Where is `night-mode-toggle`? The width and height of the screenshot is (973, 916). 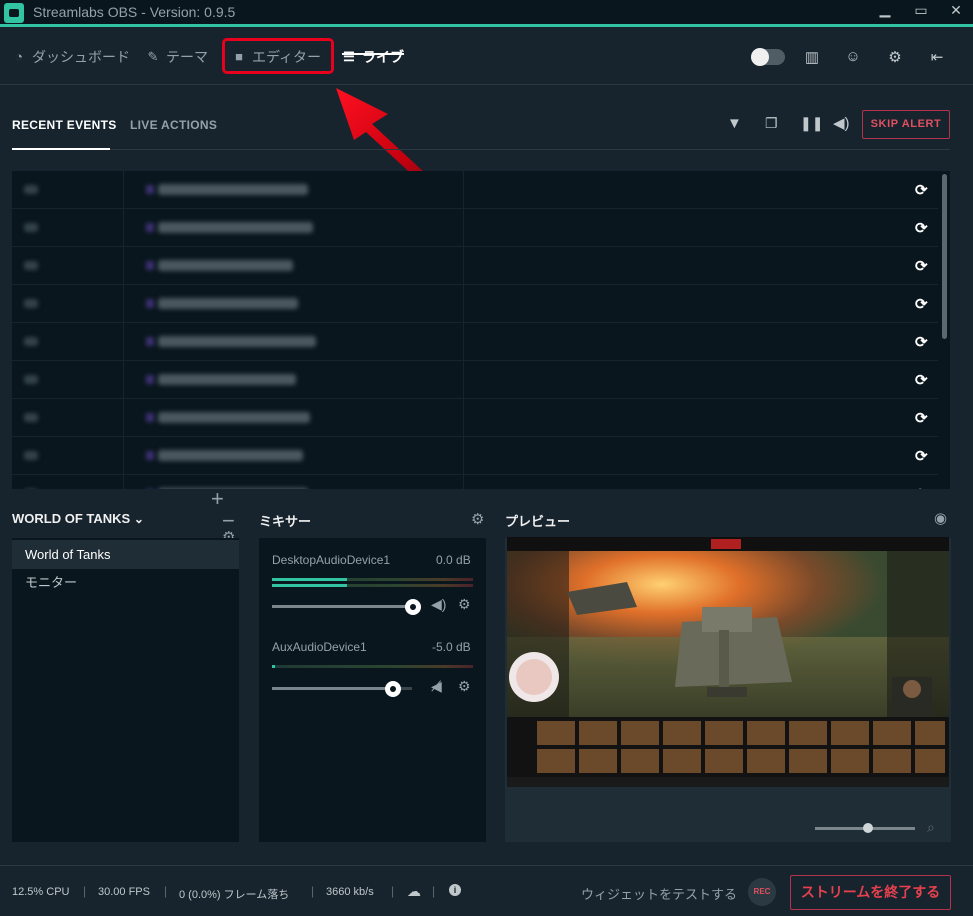
night-mode-toggle is located at coordinates (768, 57).